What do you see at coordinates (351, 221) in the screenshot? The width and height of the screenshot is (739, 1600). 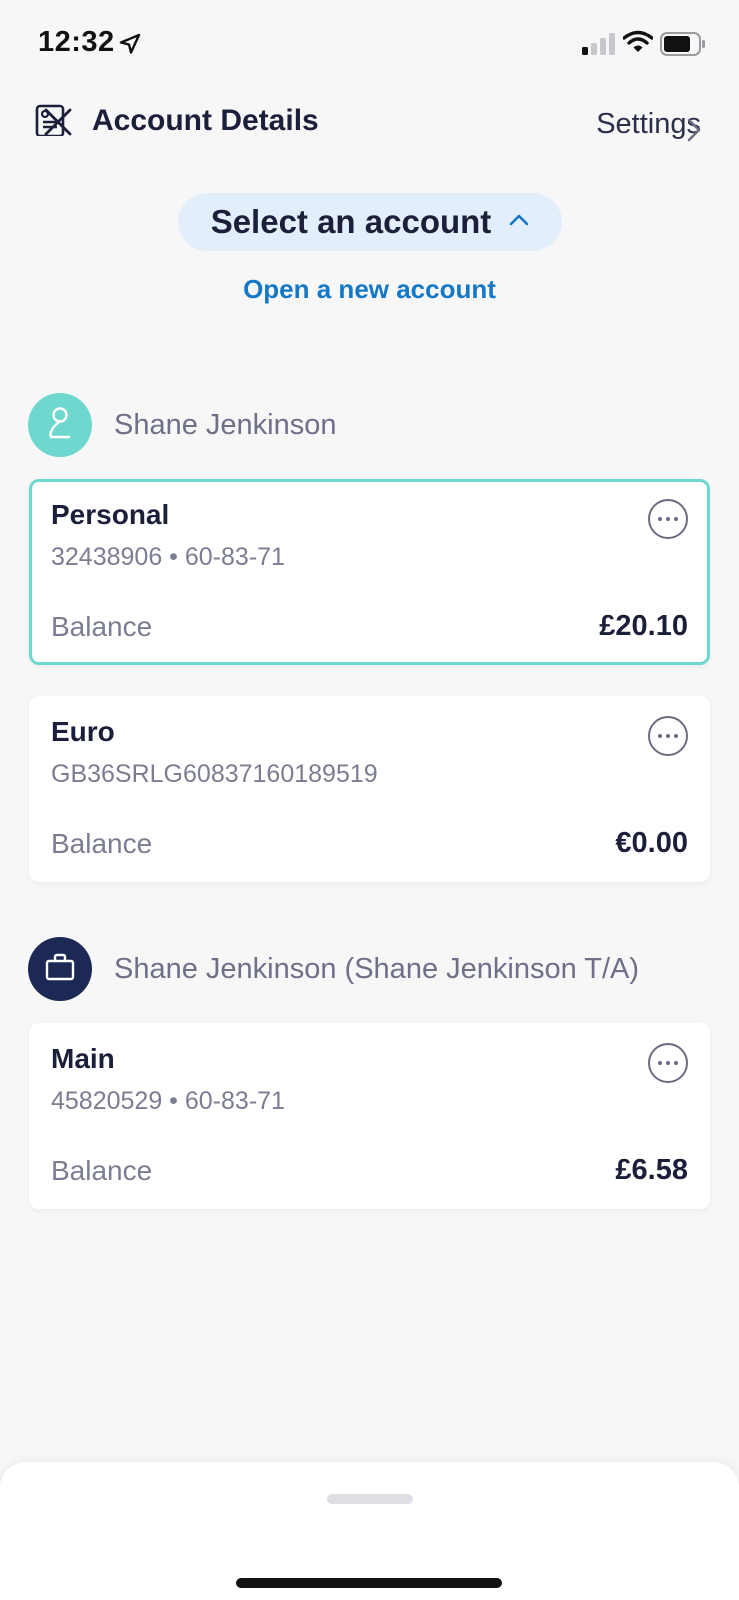 I see `select-account-label: Select an account` at bounding box center [351, 221].